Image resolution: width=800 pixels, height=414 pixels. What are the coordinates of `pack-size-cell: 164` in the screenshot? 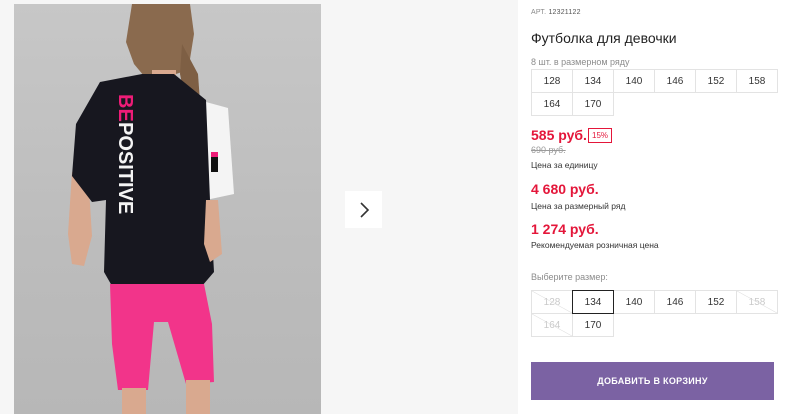 It's located at (552, 104).